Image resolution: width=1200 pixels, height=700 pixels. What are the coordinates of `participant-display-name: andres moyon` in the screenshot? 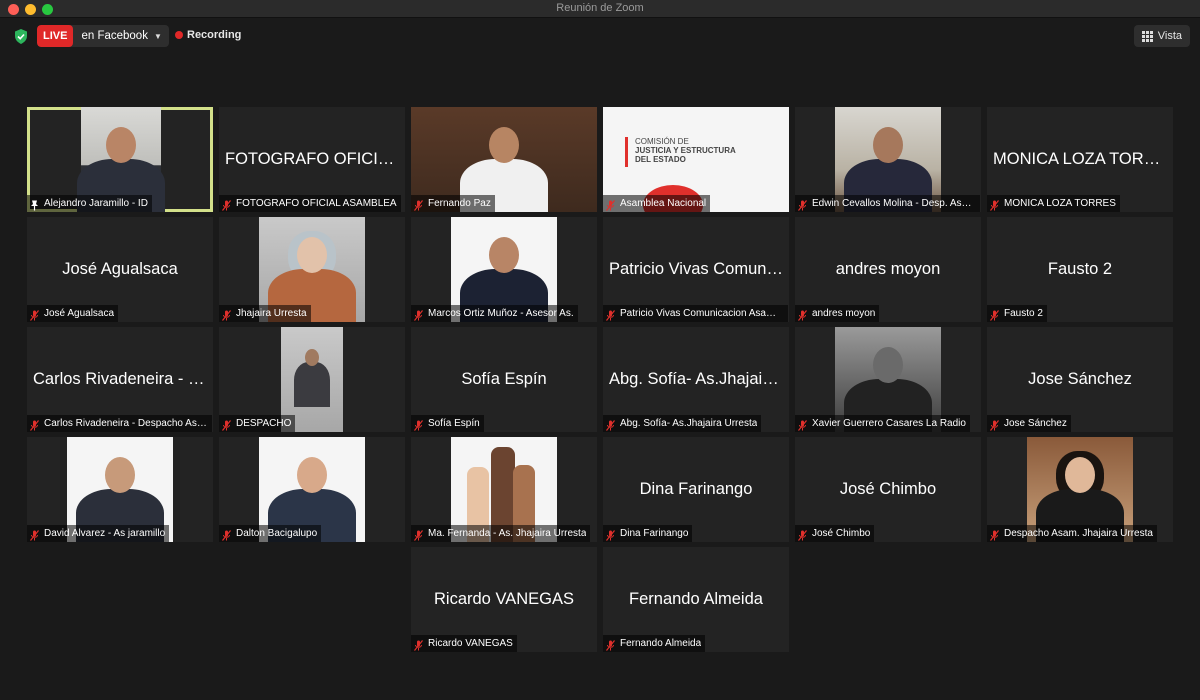 It's located at (888, 269).